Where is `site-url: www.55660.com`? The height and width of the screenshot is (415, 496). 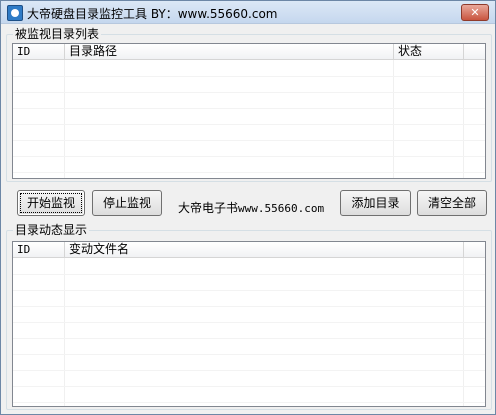
site-url: www.55660.com is located at coordinates (281, 208).